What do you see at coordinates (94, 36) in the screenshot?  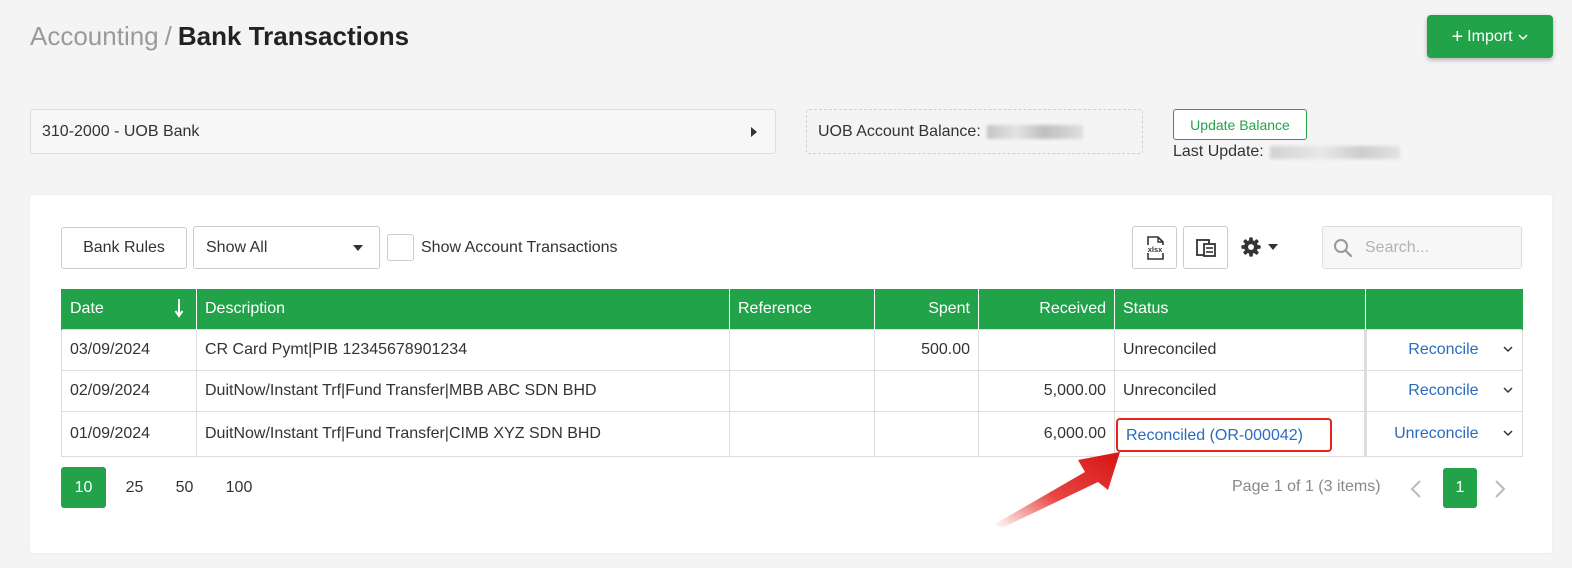 I see `breadcrumb-parent: Accounting` at bounding box center [94, 36].